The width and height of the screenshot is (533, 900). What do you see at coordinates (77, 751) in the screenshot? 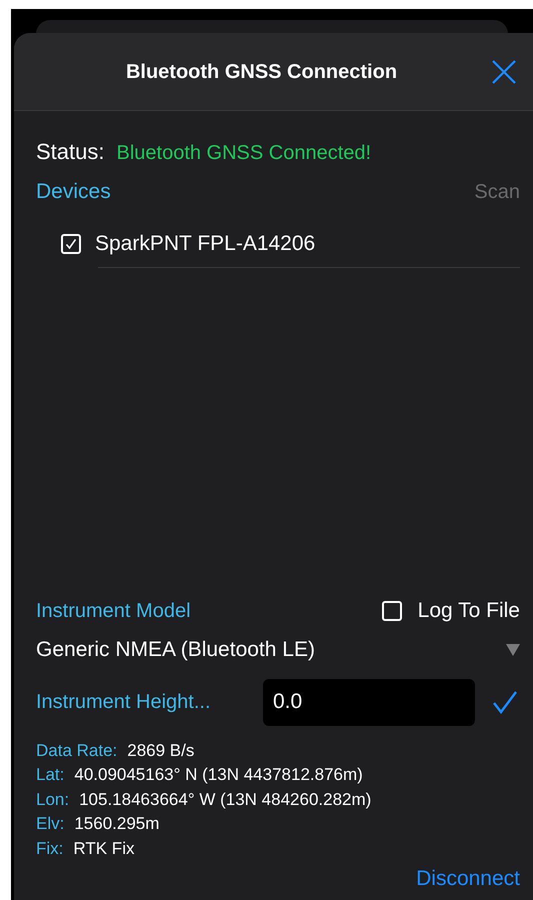
I see `reading-label: Data Rate:` at bounding box center [77, 751].